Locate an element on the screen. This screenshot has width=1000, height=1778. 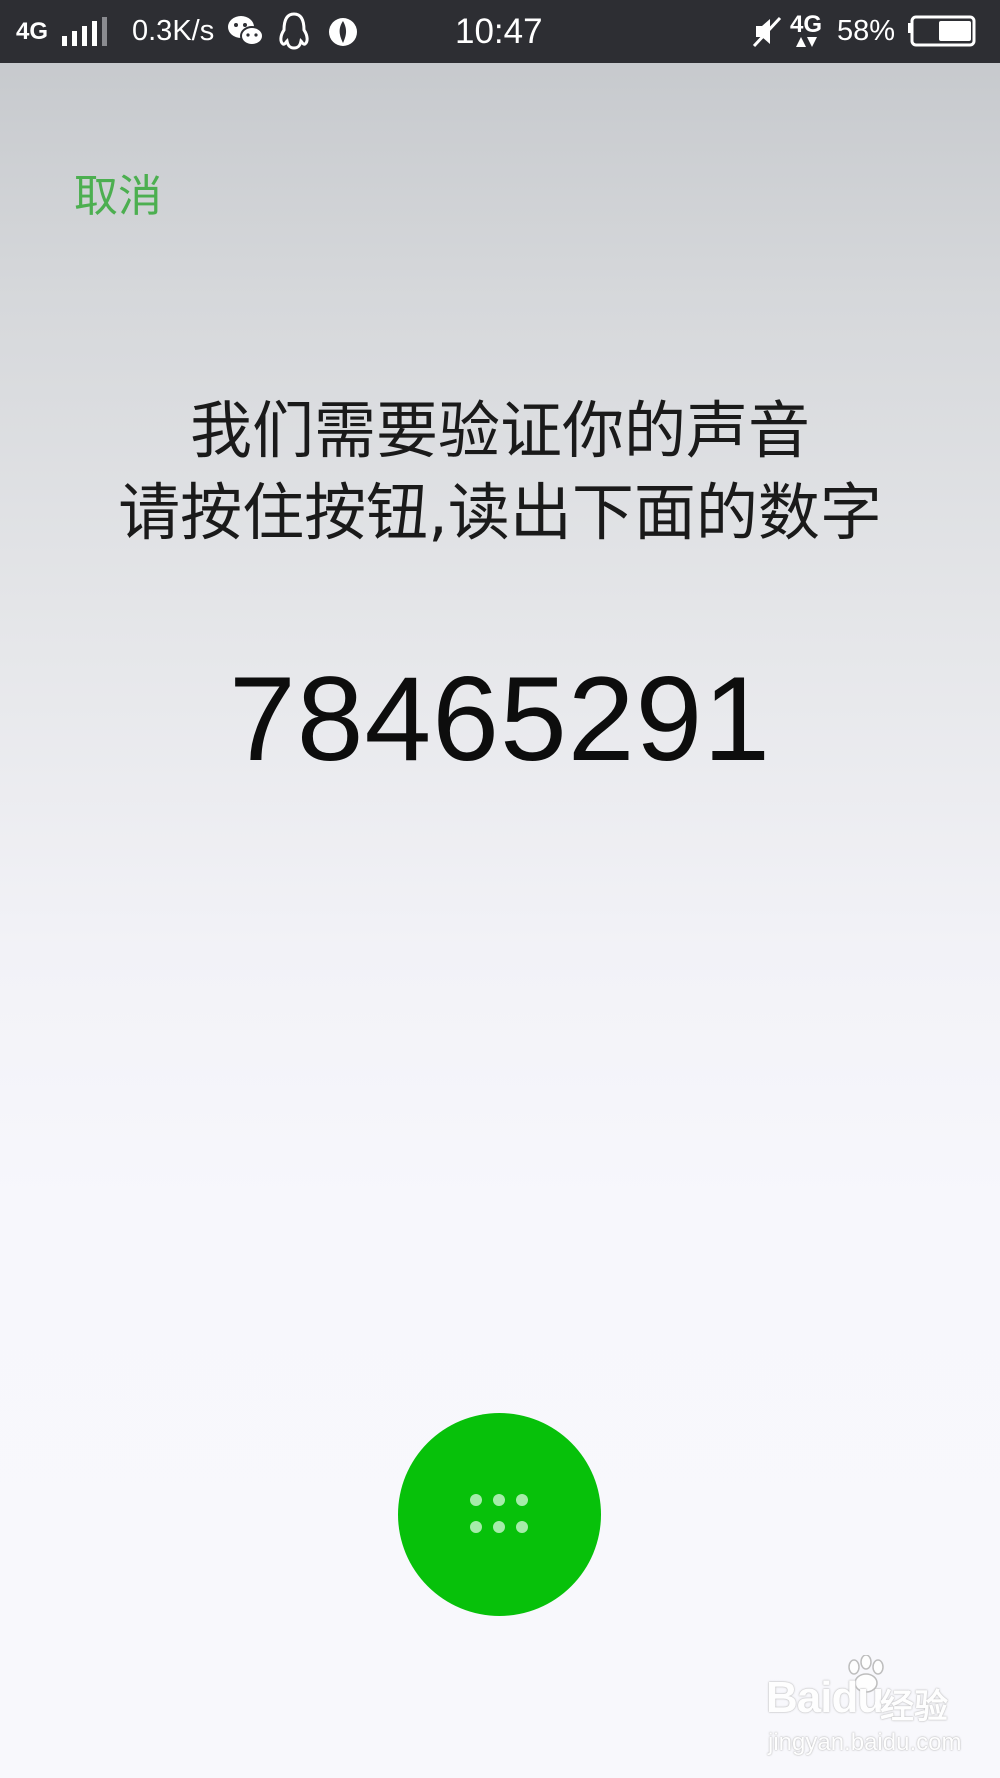
battery-icon is located at coordinates (942, 31).